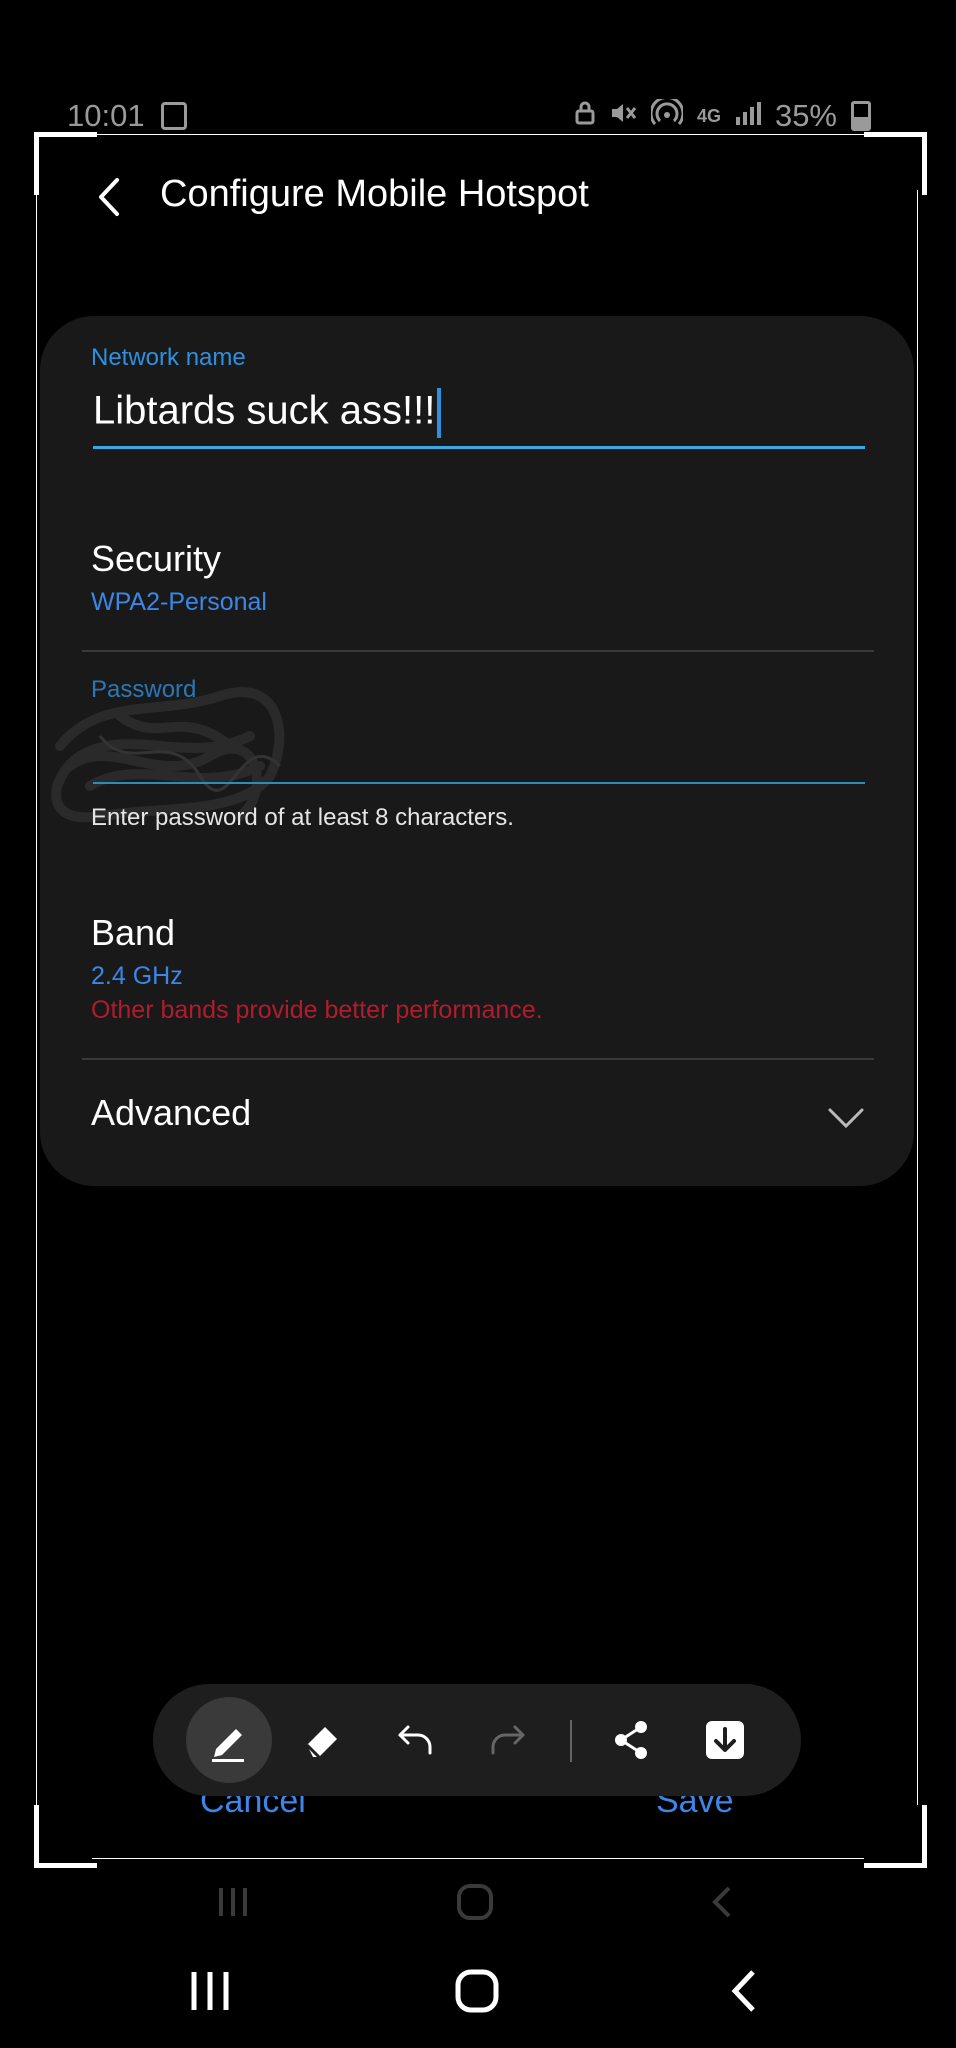 Image resolution: width=956 pixels, height=2048 pixels. I want to click on eraser-tool-button, so click(322, 1740).